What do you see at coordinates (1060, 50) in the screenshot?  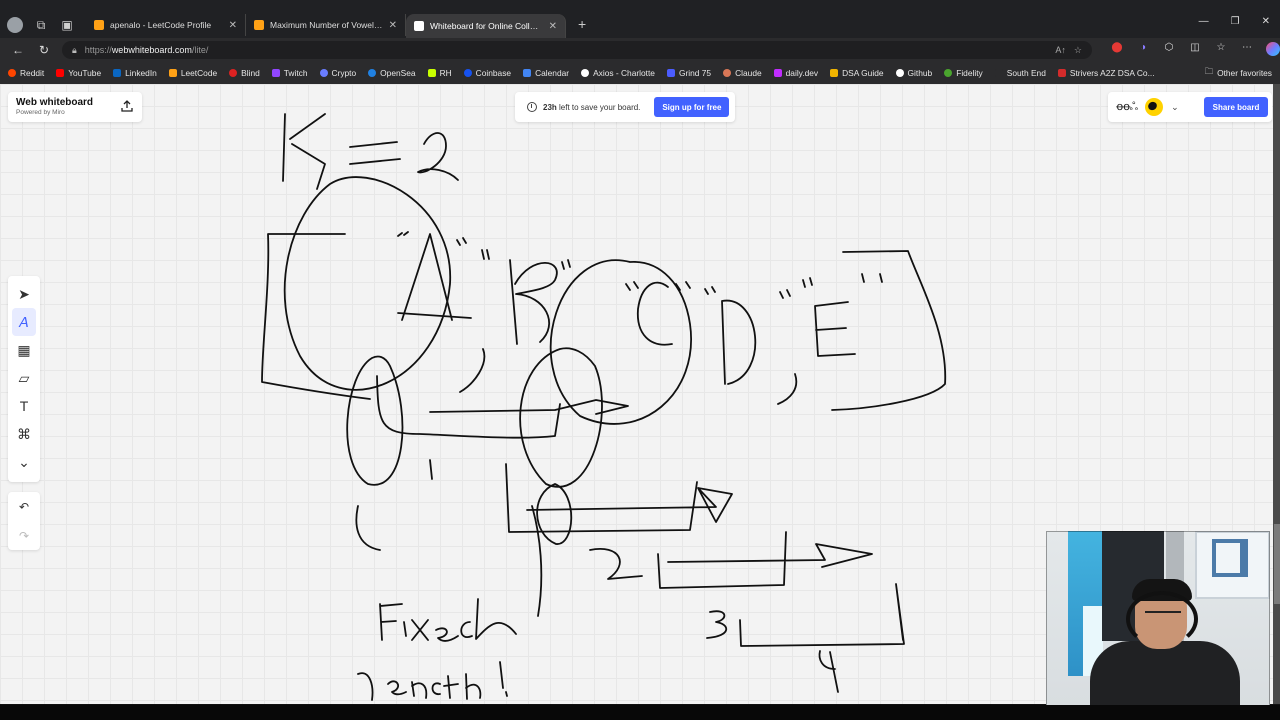 I see `read-aloud-icon: A↑` at bounding box center [1060, 50].